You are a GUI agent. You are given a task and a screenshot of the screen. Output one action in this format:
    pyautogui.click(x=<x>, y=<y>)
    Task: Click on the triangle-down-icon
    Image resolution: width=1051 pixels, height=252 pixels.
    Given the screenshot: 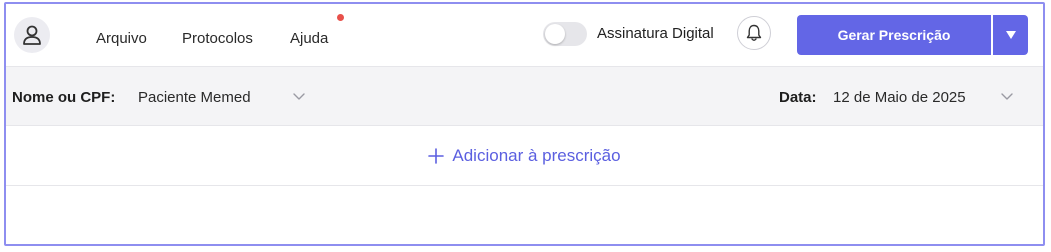 What is the action you would take?
    pyautogui.click(x=1010, y=35)
    